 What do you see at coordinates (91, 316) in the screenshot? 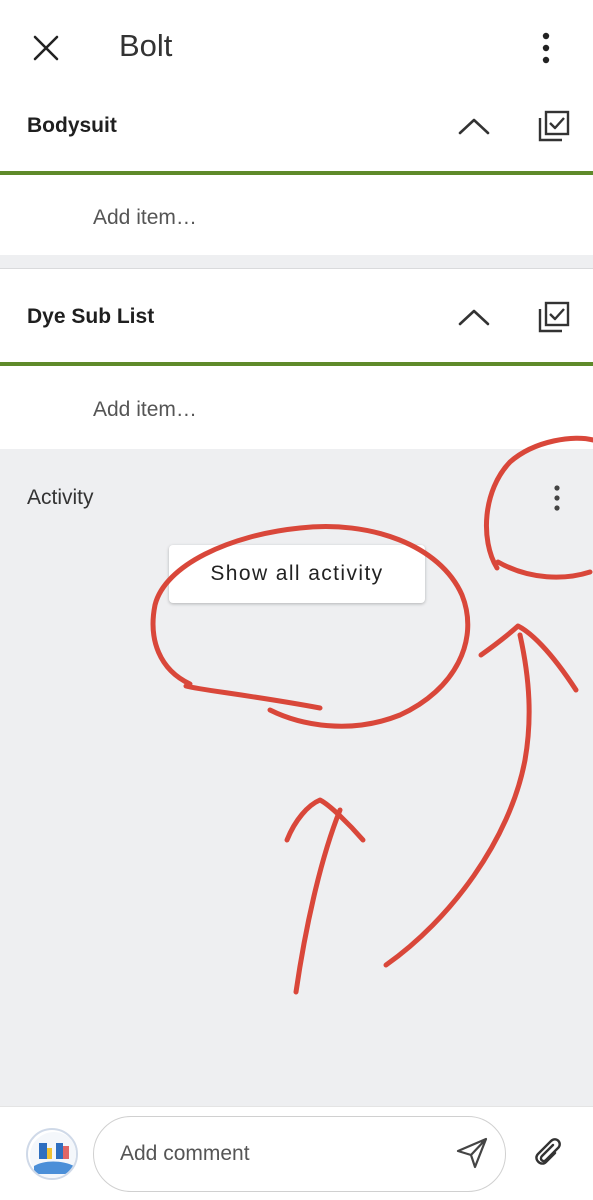
I see `list-title: Dye Sub List` at bounding box center [91, 316].